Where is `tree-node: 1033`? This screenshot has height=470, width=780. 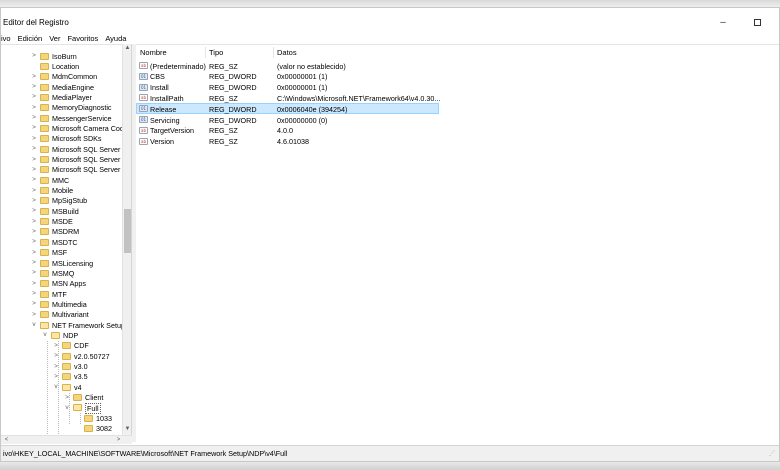 tree-node: 1033 is located at coordinates (63, 418).